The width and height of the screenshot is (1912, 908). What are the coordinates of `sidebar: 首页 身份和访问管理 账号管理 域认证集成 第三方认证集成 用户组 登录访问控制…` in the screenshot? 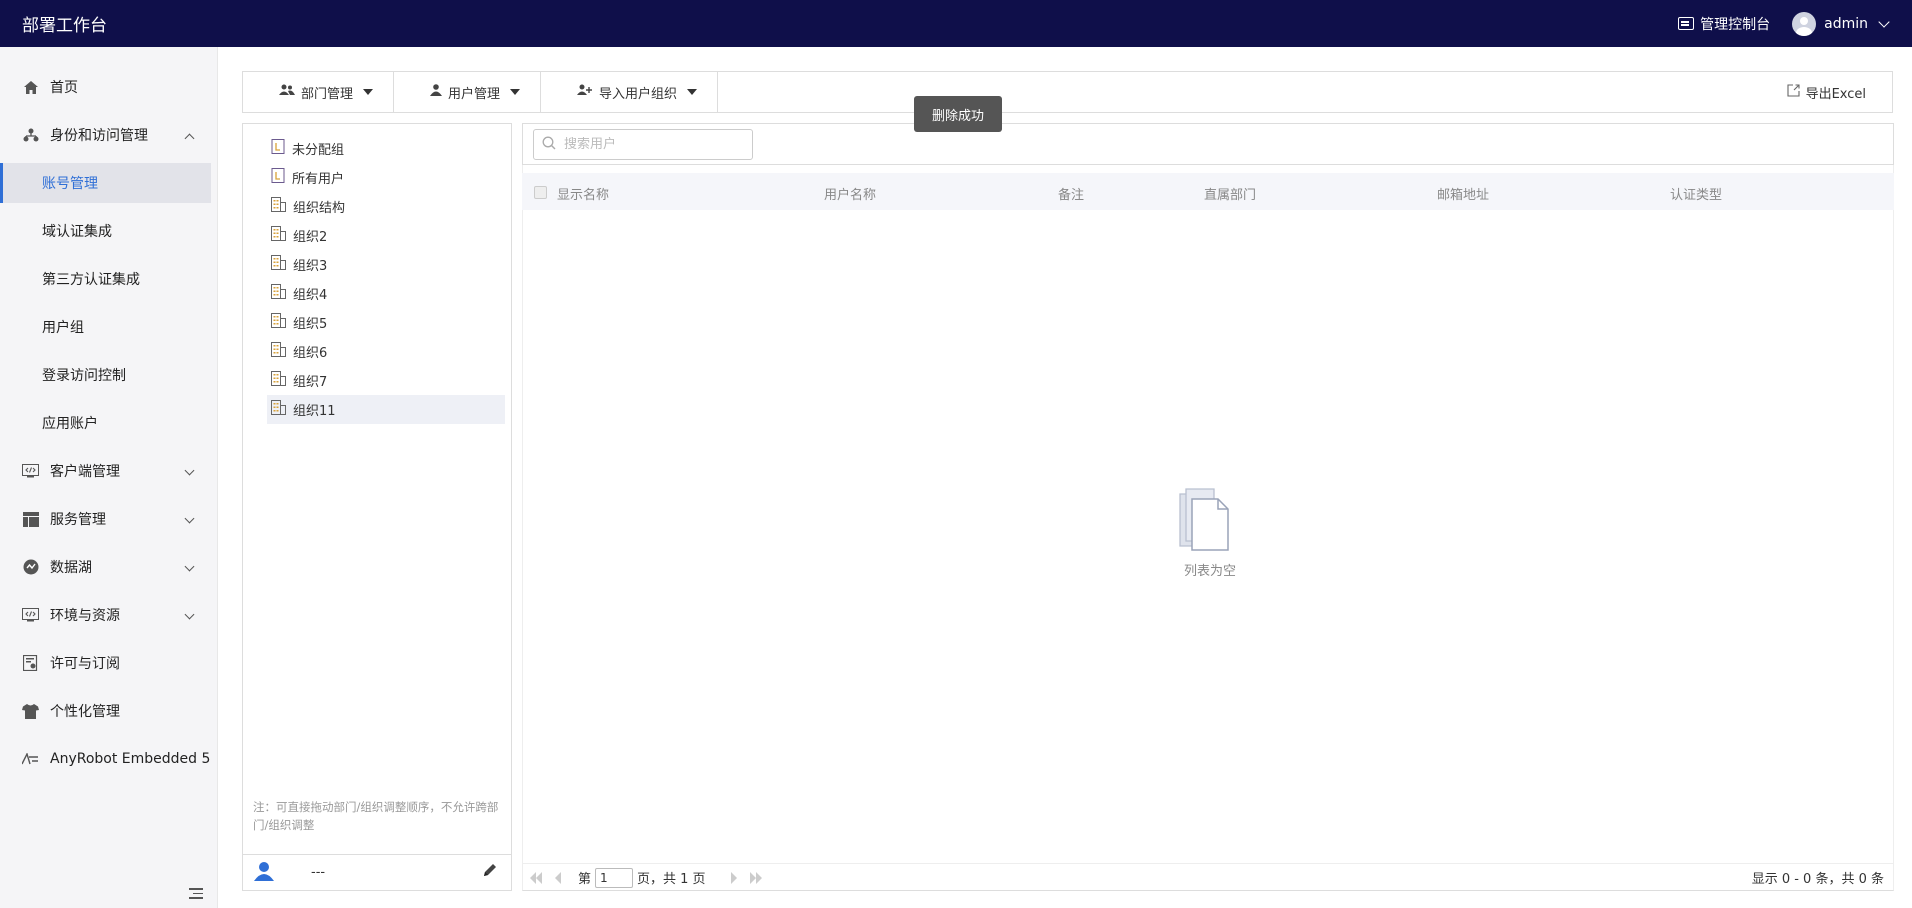 It's located at (109, 477).